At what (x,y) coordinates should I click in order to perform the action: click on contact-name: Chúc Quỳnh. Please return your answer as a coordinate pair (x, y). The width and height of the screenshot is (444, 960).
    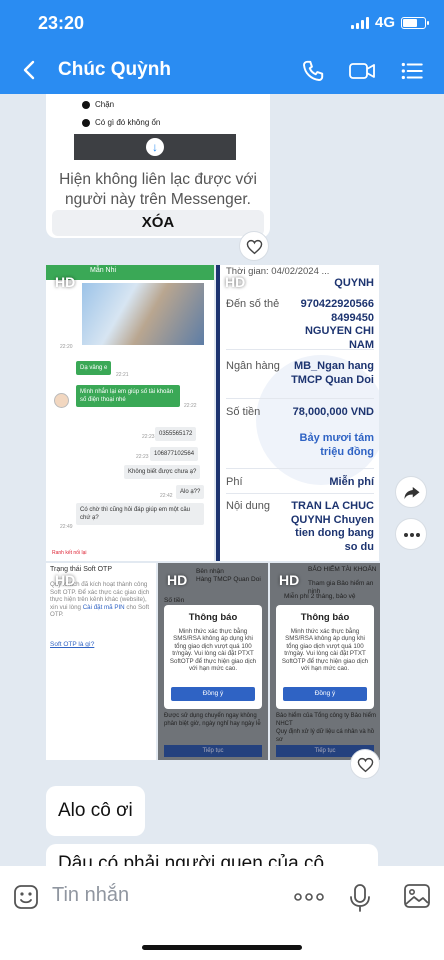
    Looking at the image, I should click on (114, 70).